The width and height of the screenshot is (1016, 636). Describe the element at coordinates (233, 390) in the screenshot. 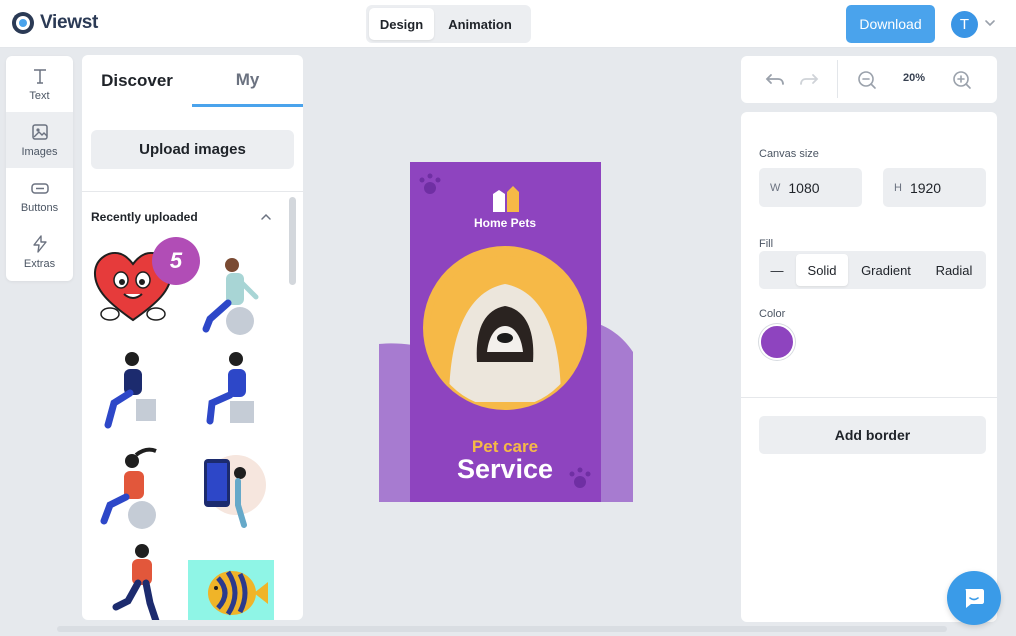

I see `sitting-woman-illustration` at that location.